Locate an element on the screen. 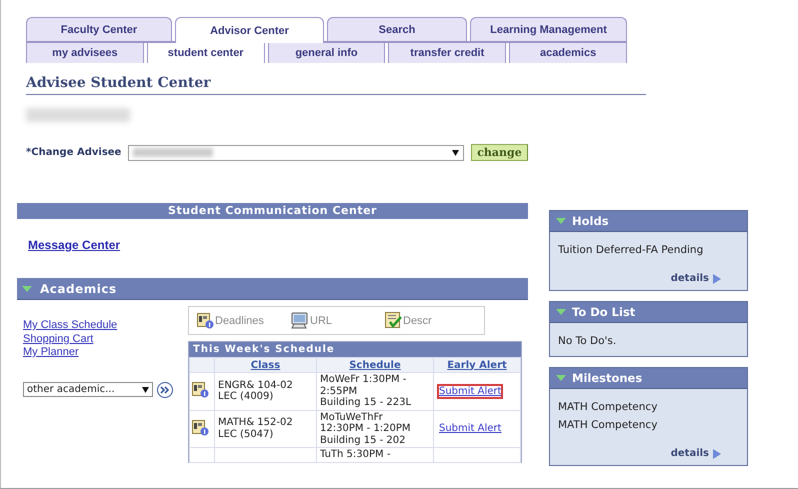  section-title: Academics is located at coordinates (78, 289).